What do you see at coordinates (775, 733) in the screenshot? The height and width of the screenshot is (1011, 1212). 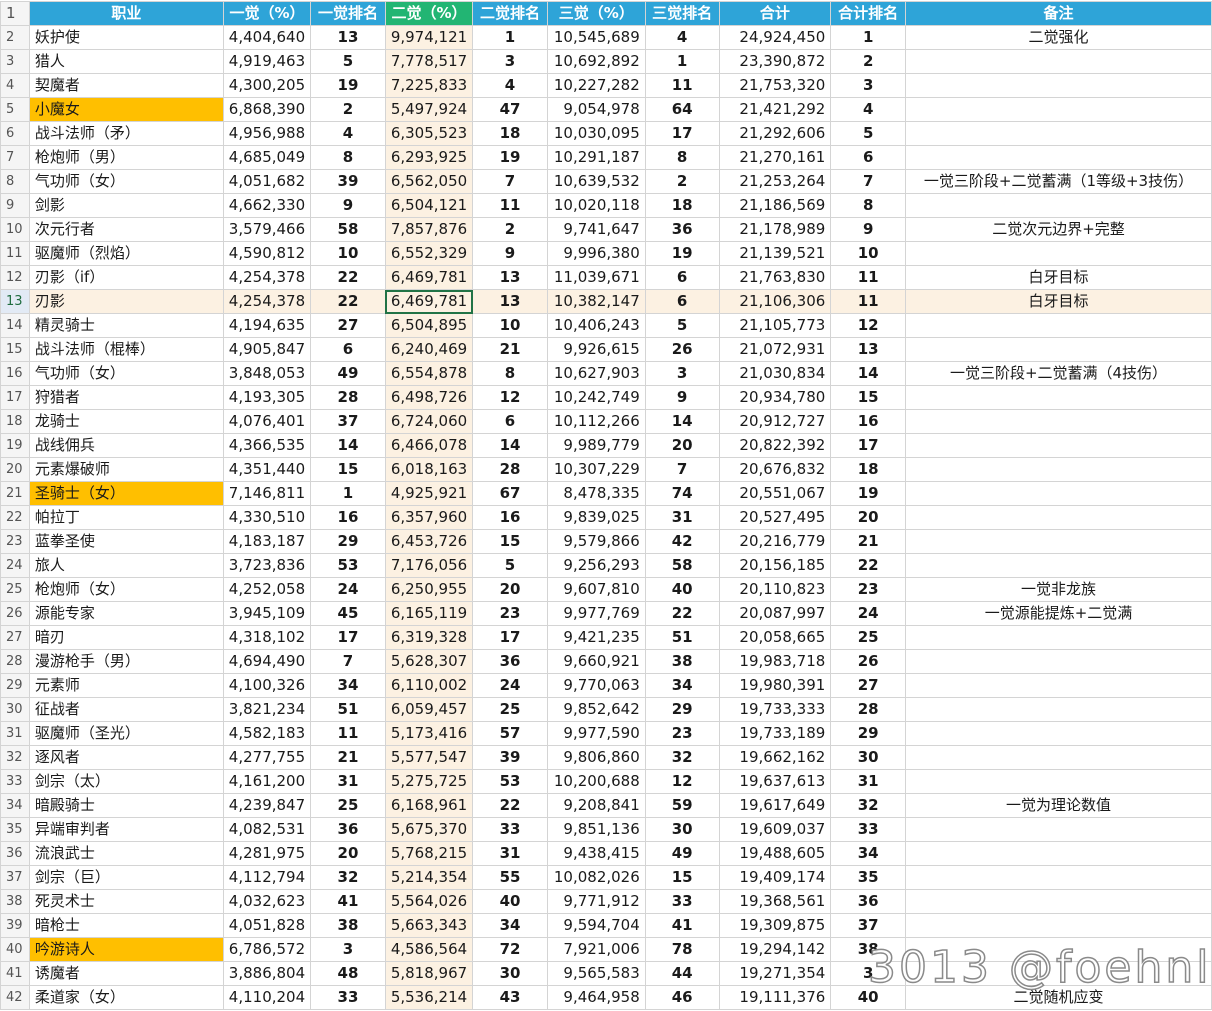 I see `total-value: 19,733,189` at bounding box center [775, 733].